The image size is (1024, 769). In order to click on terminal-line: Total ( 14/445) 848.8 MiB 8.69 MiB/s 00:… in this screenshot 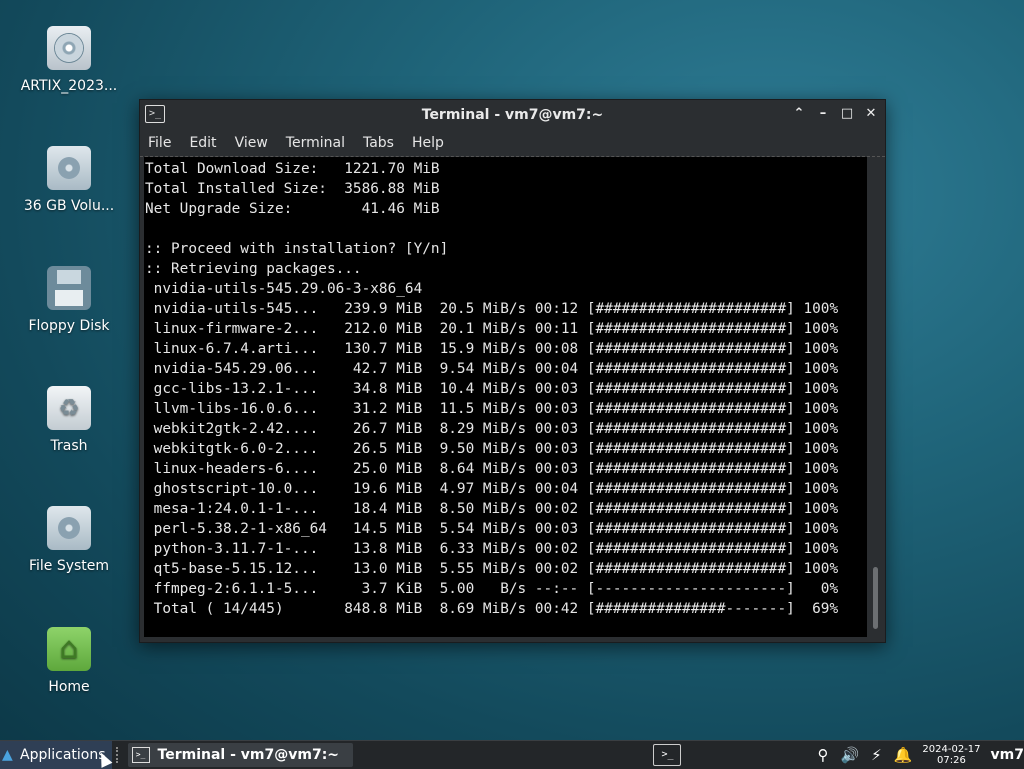, I will do `click(492, 609)`.